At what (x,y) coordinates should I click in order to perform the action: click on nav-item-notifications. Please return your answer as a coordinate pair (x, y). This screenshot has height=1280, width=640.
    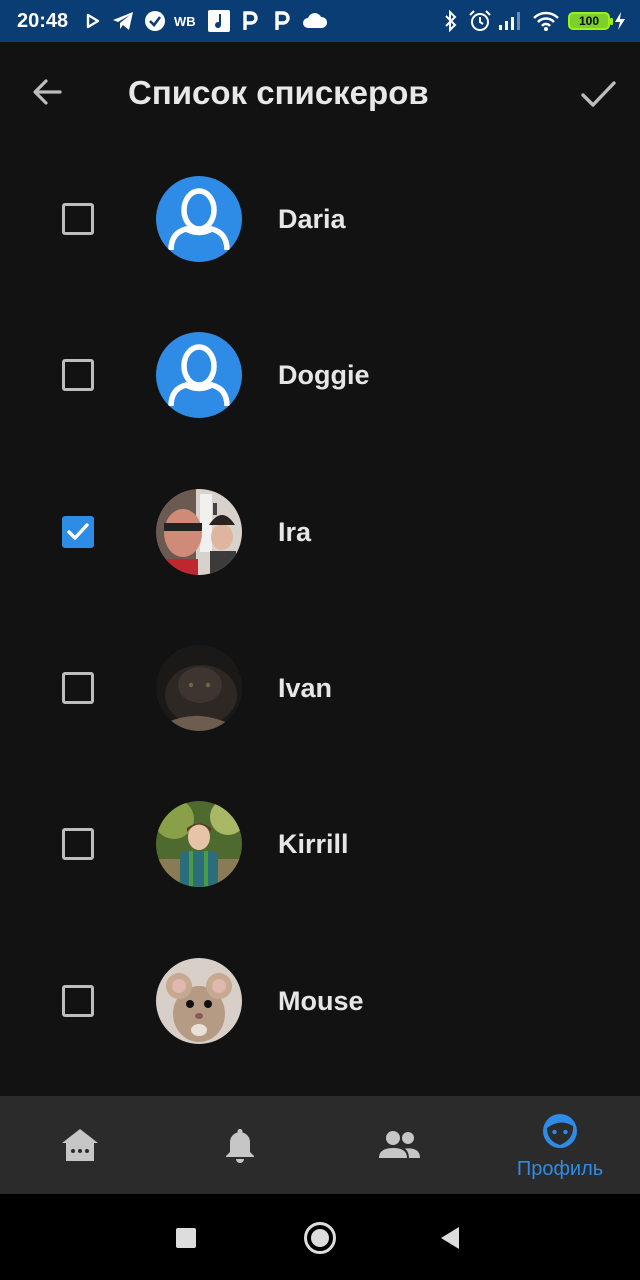
    Looking at the image, I should click on (240, 1145).